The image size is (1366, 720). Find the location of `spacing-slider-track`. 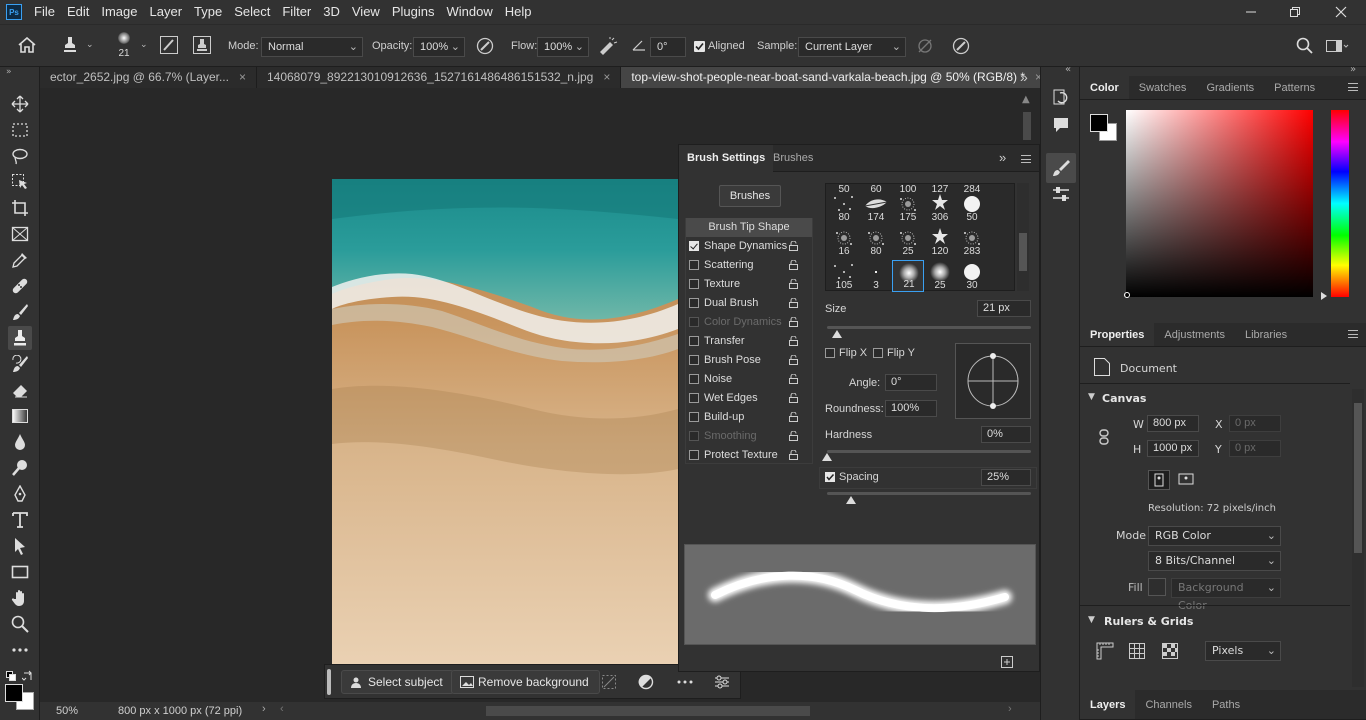

spacing-slider-track is located at coordinates (929, 493).